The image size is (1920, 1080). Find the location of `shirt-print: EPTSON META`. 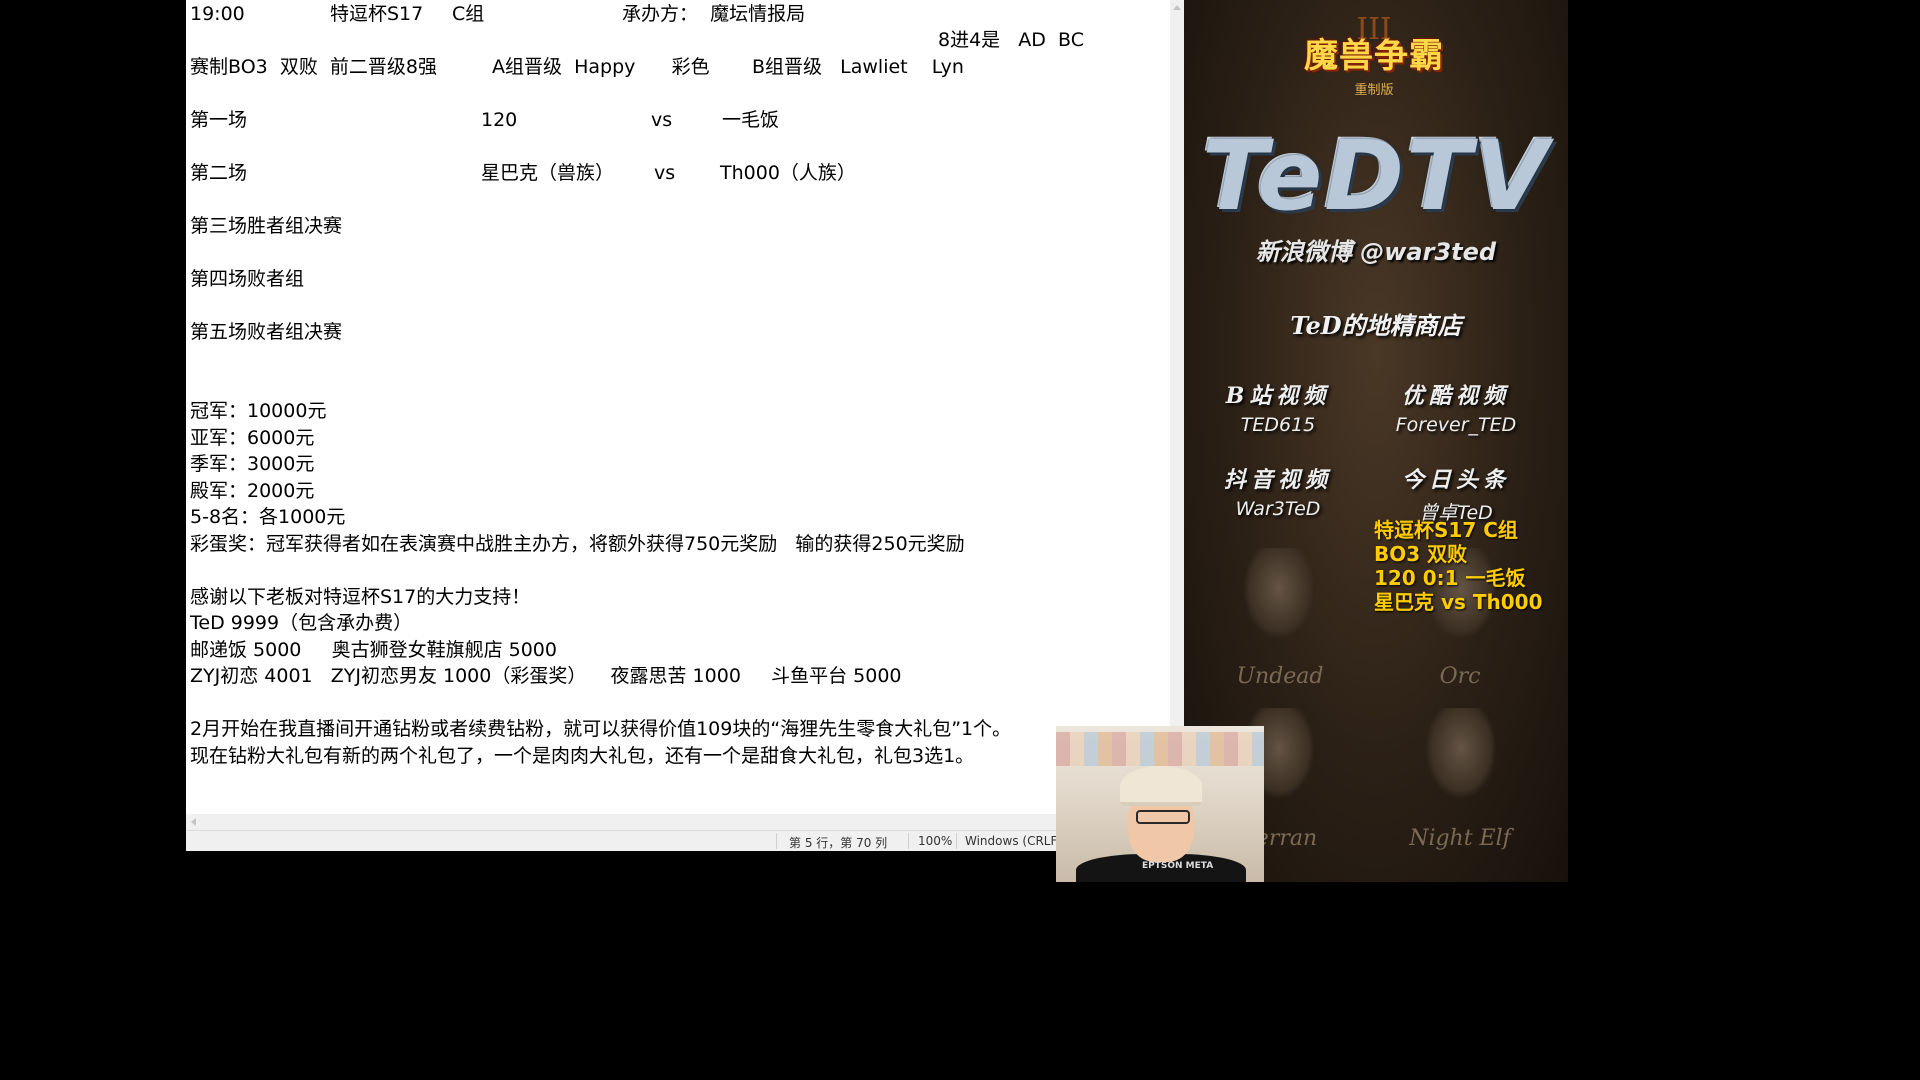

shirt-print: EPTSON META is located at coordinates (1178, 866).